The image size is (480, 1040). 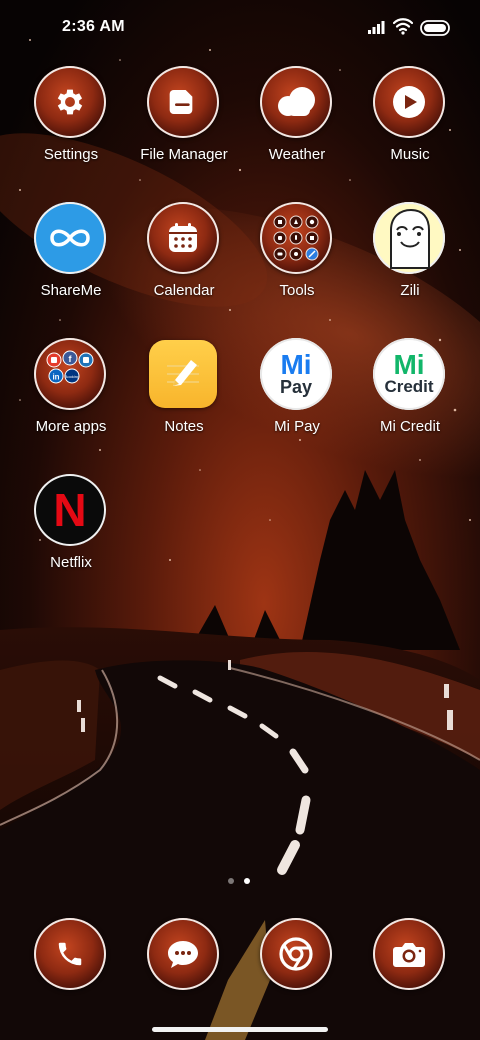 I want to click on apps-folder-icon: f in Booking, so click(x=70, y=374).